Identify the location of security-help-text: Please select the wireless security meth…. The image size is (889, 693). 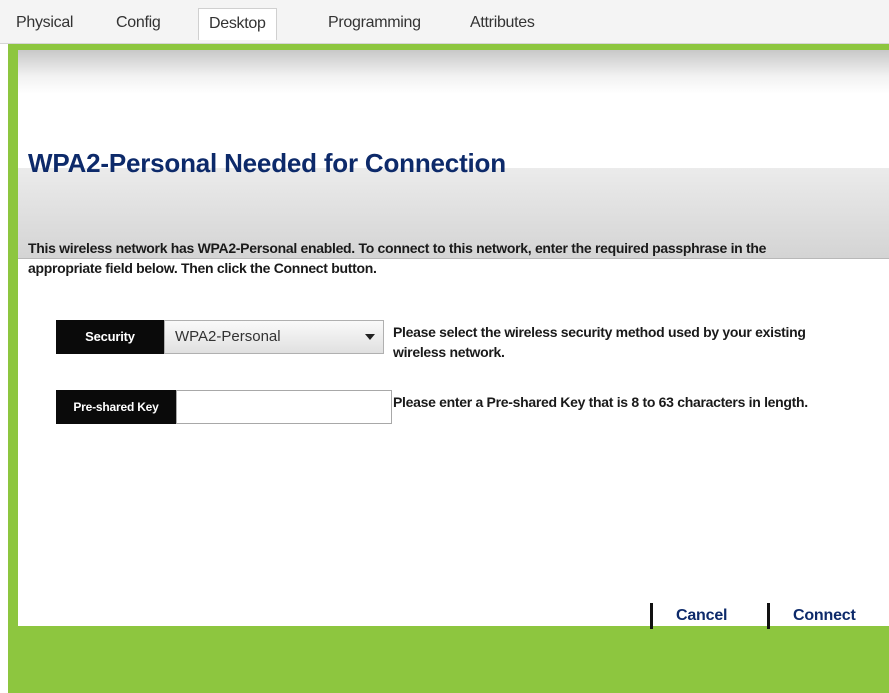
(599, 342).